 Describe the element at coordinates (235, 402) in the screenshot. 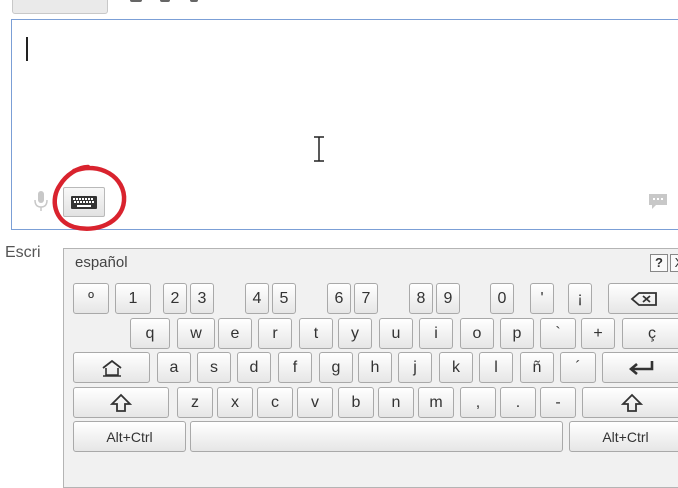

I see `key-x: x` at that location.